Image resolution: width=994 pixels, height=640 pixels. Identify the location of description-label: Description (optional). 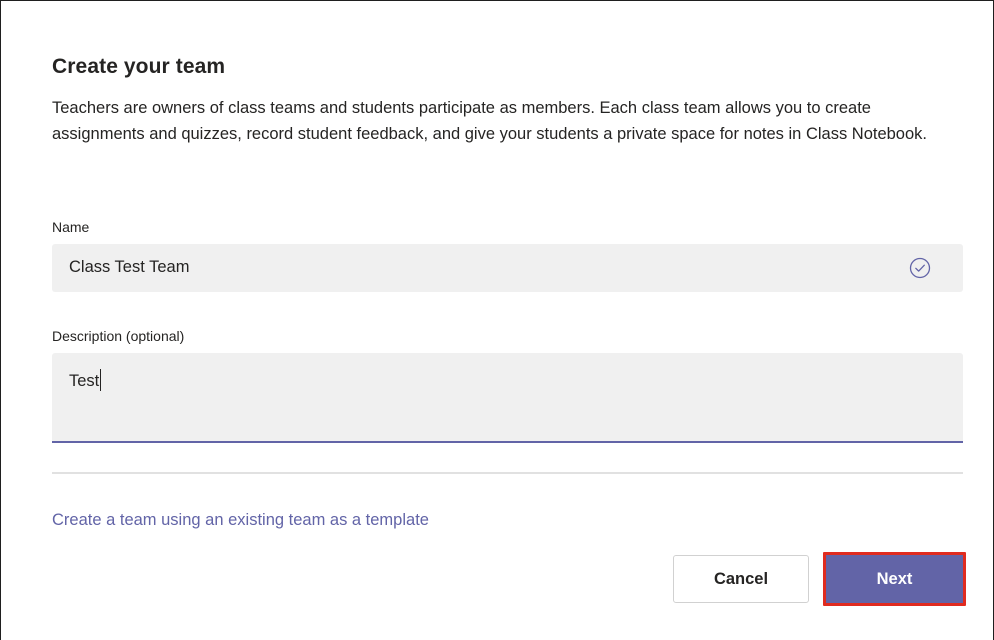
(118, 336).